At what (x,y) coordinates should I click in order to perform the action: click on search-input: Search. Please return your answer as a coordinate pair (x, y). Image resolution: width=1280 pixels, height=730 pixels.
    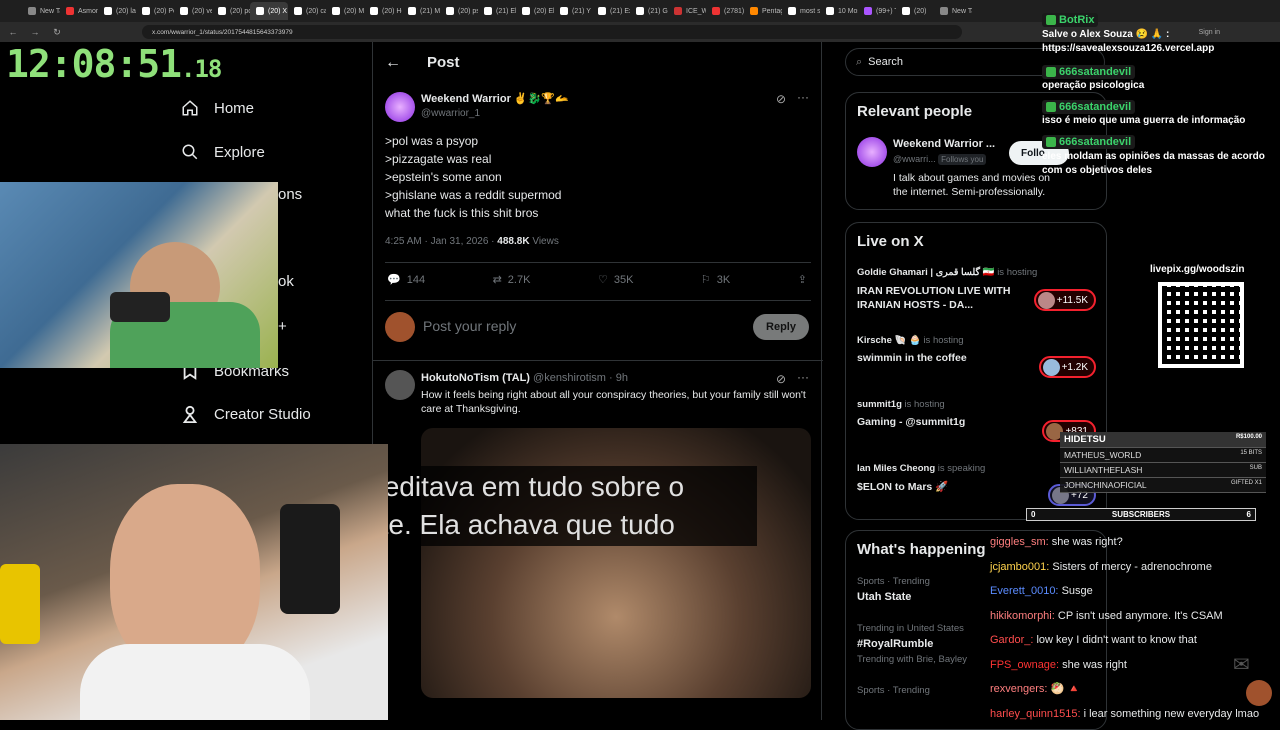
    Looking at the image, I should click on (885, 62).